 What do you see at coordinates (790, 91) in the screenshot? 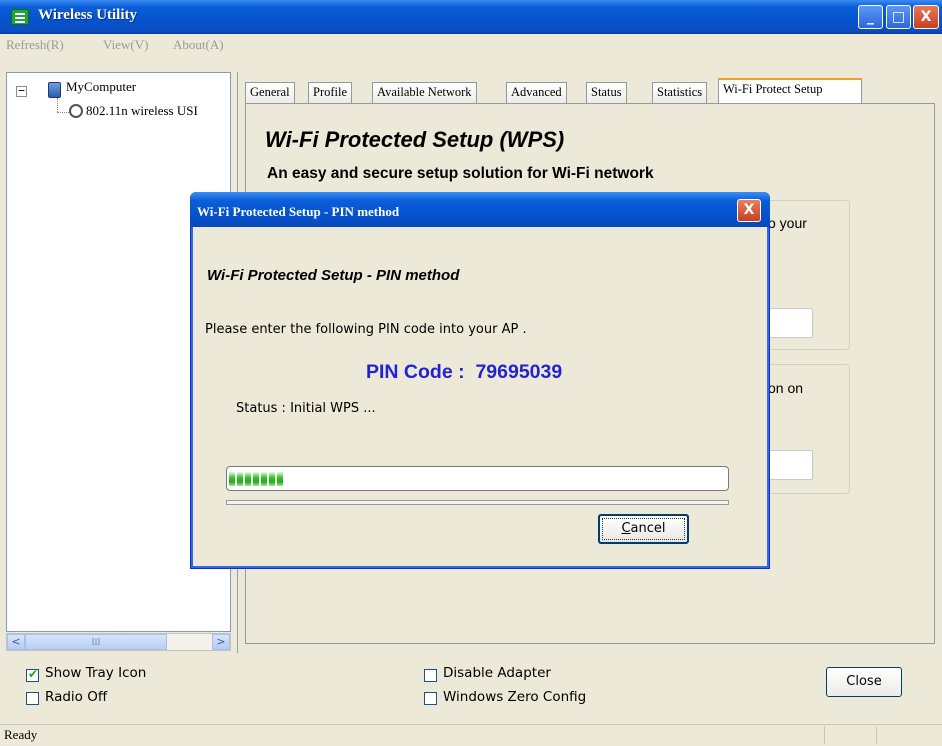
I see `tab-wifi-protect-setup: Wi-Fi Protect Setup` at bounding box center [790, 91].